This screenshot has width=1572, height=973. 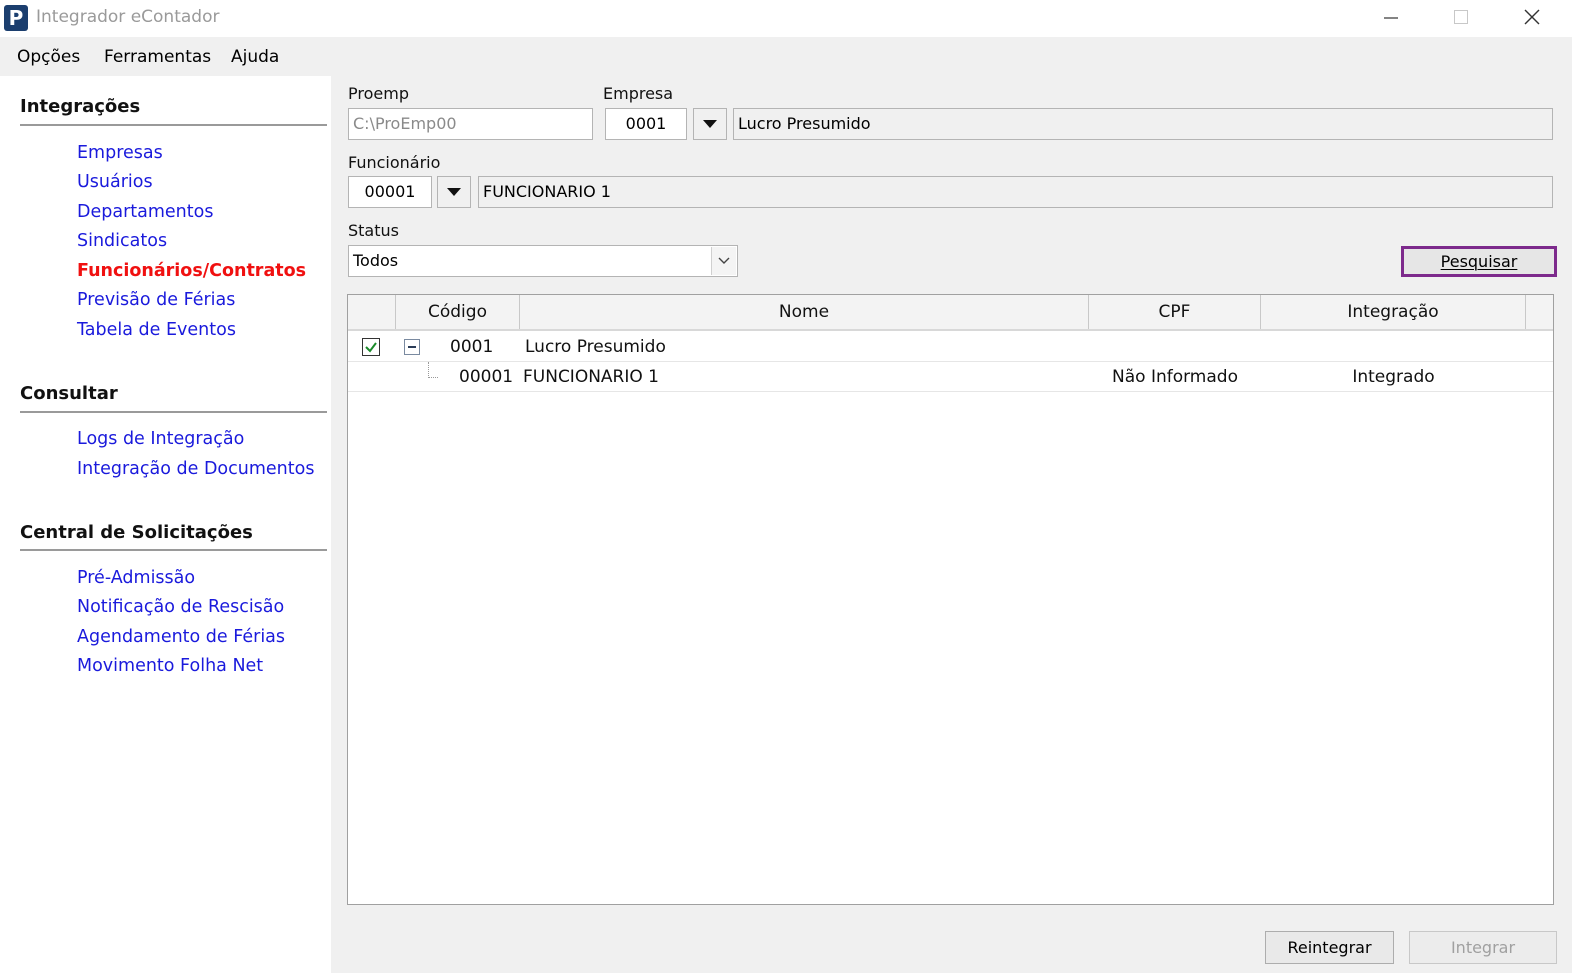 What do you see at coordinates (120, 153) in the screenshot?
I see `nav-empresas: Empresas` at bounding box center [120, 153].